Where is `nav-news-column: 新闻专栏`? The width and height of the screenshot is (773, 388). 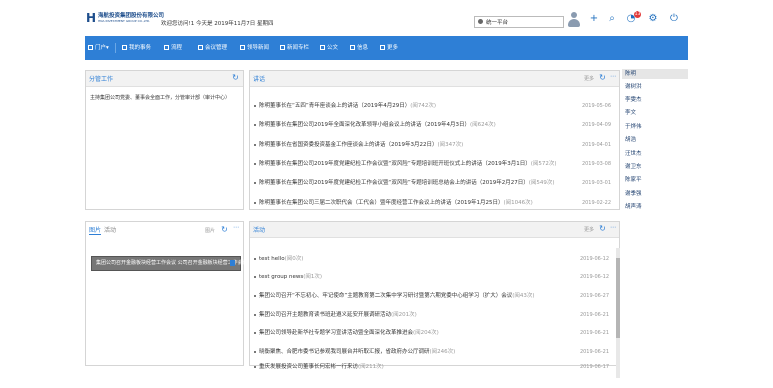
nav-news-column: 新闻专栏 is located at coordinates (294, 48).